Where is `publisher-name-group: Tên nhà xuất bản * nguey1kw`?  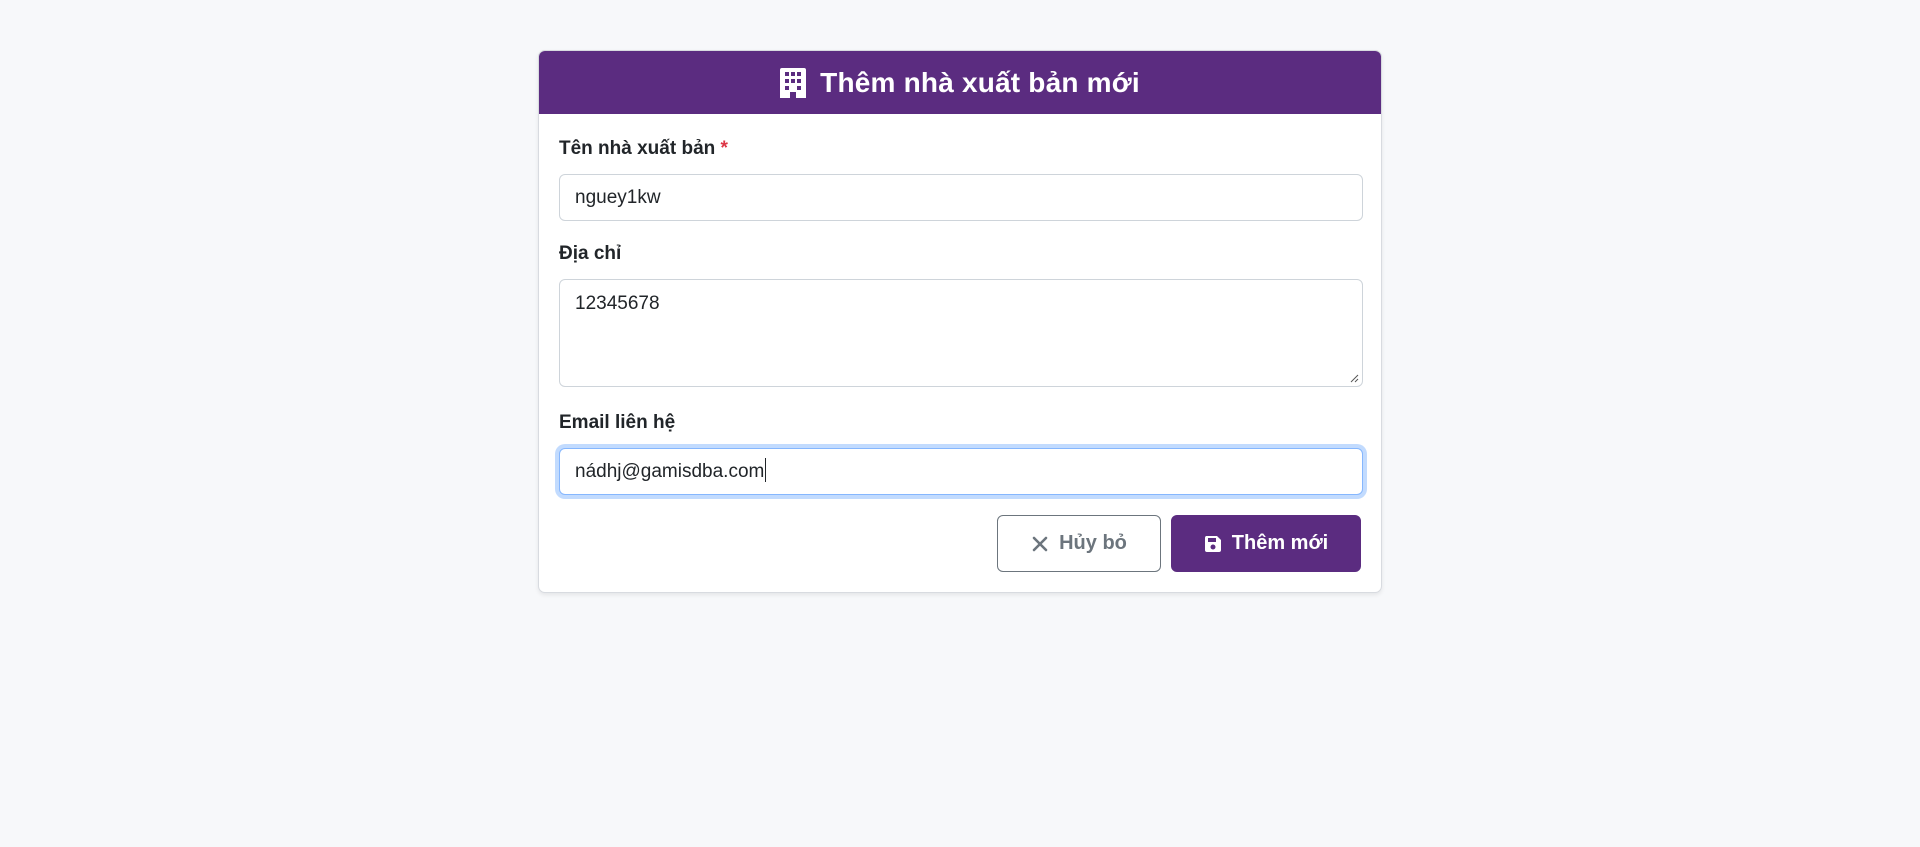
publisher-name-group: Tên nhà xuất bản * nguey1kw is located at coordinates (961, 179).